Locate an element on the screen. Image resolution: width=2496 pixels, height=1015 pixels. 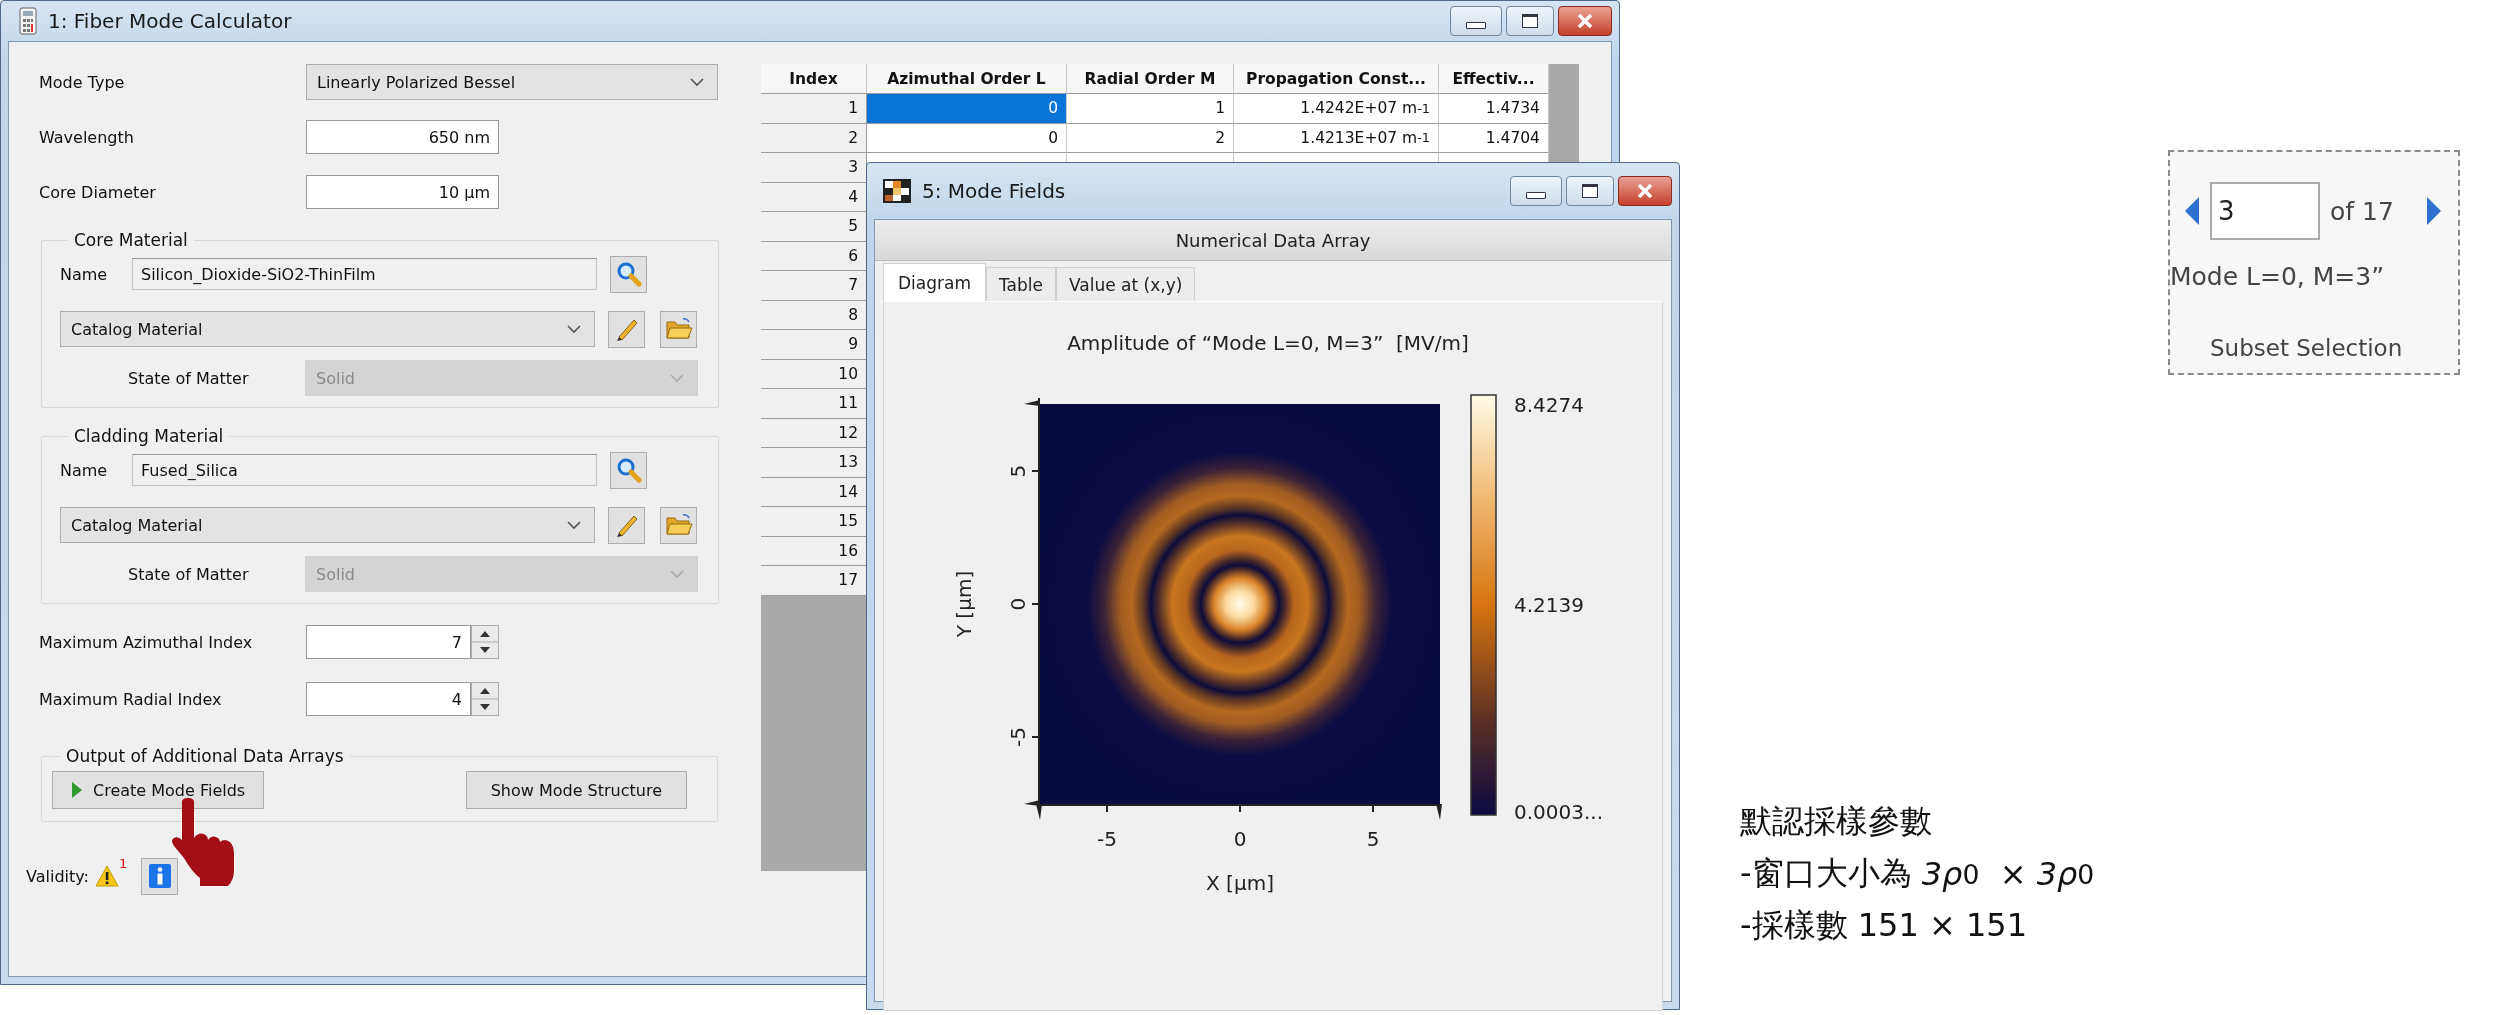
table-cell: 2 is located at coordinates (1150, 138).